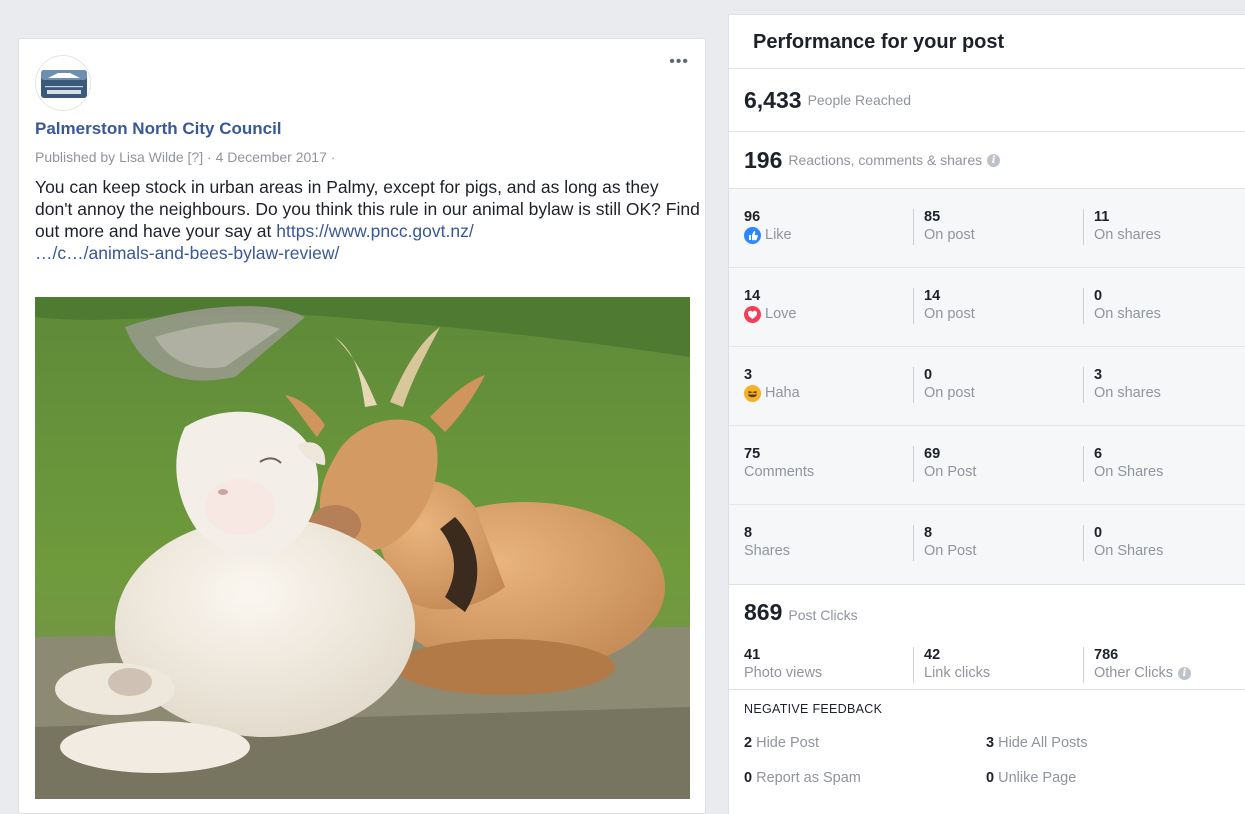  Describe the element at coordinates (987, 544) in the screenshot. I see `metric-row-shares: 8 Shares 8 On Post 0 On Shares` at that location.